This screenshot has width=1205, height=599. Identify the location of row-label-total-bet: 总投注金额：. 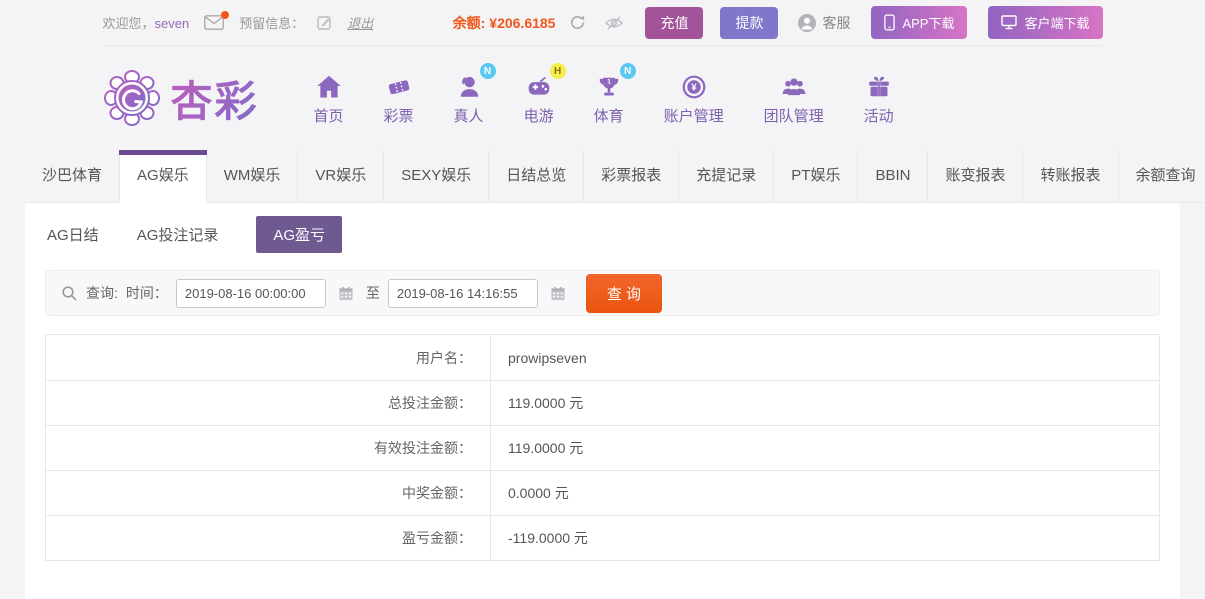
(268, 403).